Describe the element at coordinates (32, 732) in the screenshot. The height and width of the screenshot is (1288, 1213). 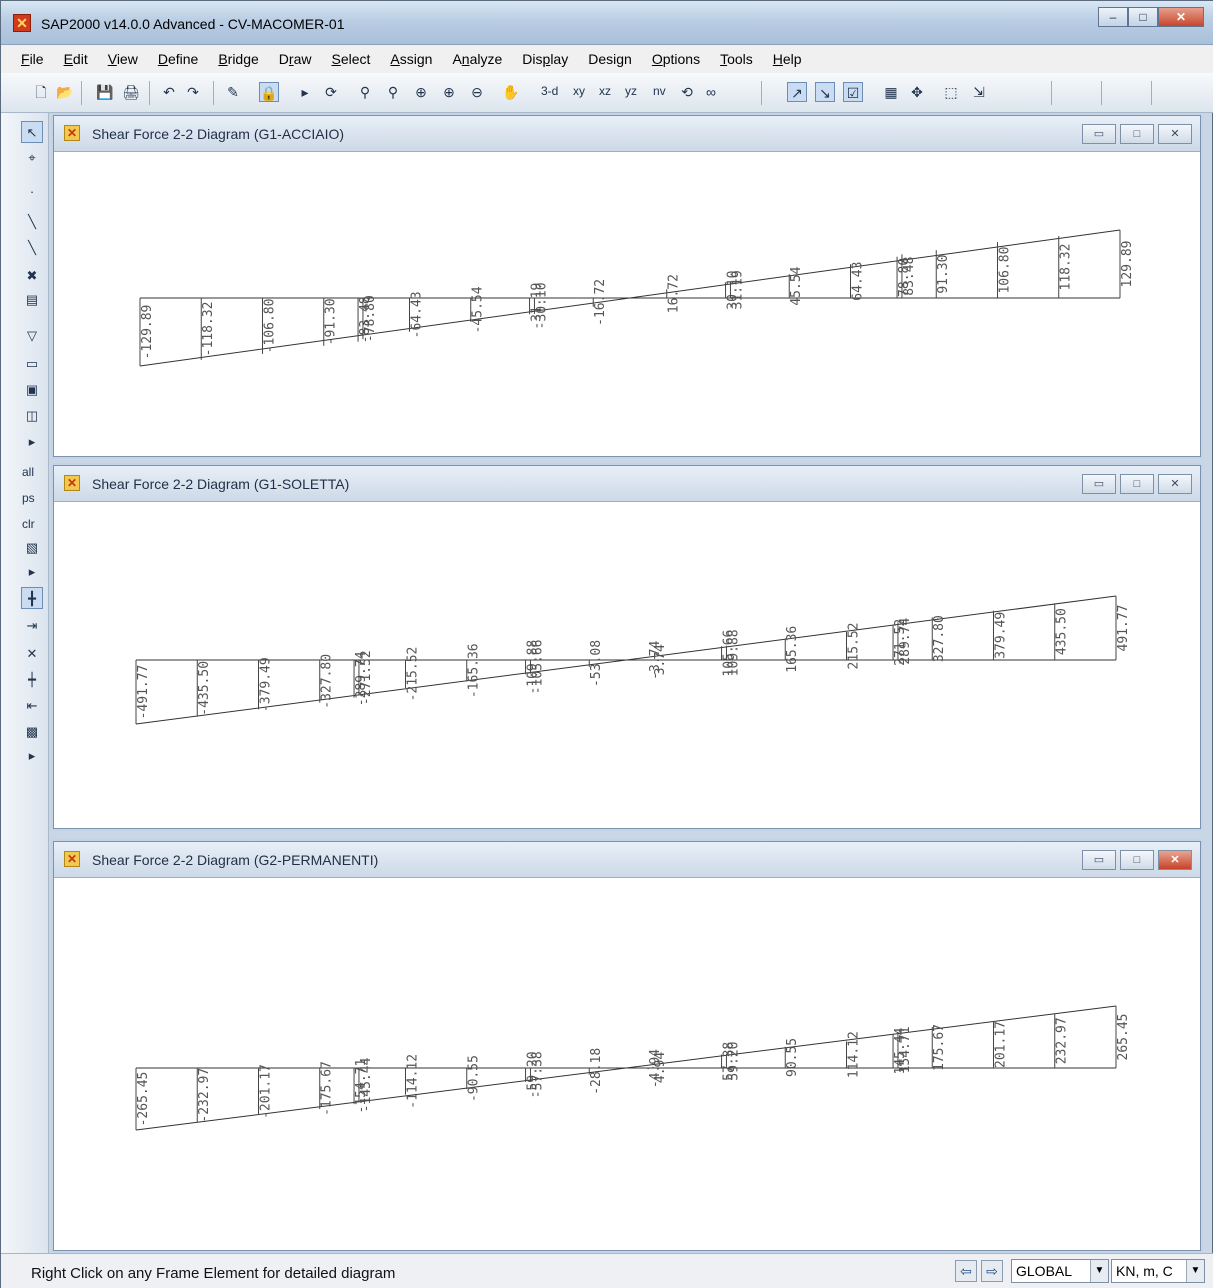
I see `snap-fine-grid-icon: ▩` at that location.